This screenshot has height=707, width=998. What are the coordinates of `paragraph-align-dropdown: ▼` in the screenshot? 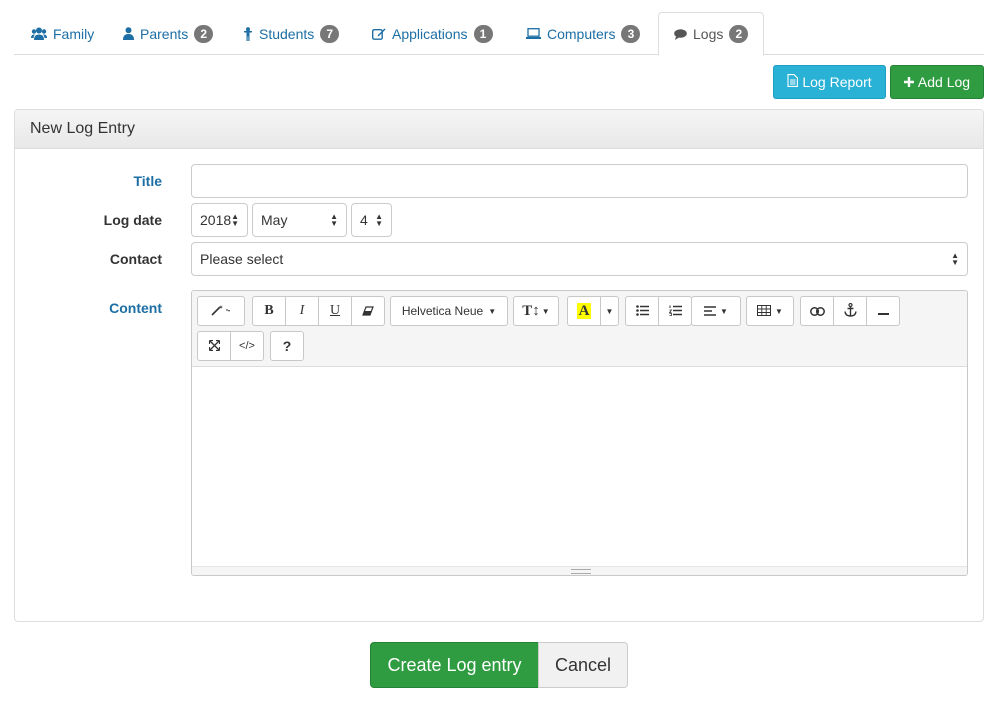 It's located at (716, 311).